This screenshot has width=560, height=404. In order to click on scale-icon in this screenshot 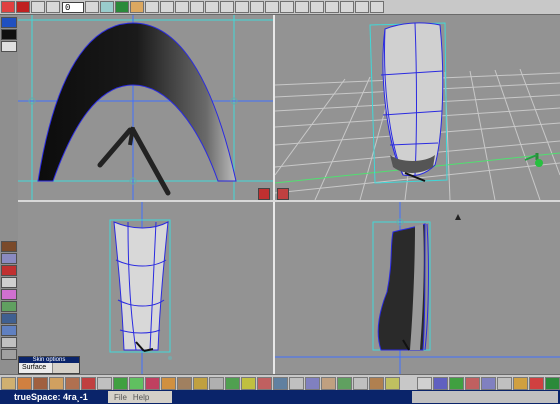, I will do `click(257, 7)`.